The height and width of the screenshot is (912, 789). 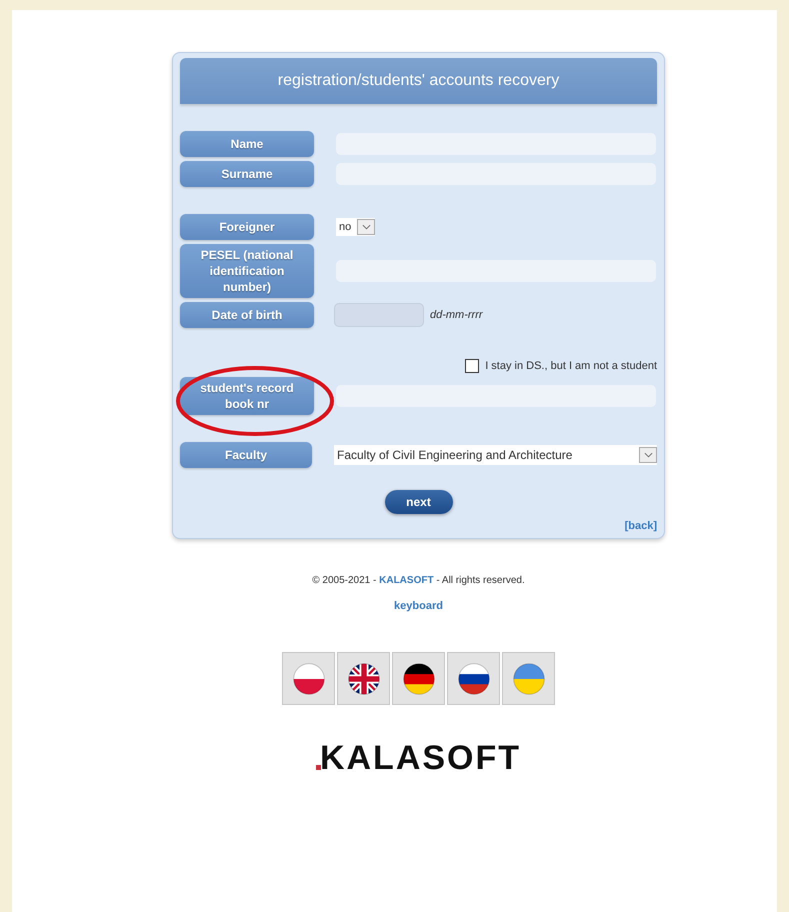 I want to click on company-link: KALASOFT, so click(x=406, y=580).